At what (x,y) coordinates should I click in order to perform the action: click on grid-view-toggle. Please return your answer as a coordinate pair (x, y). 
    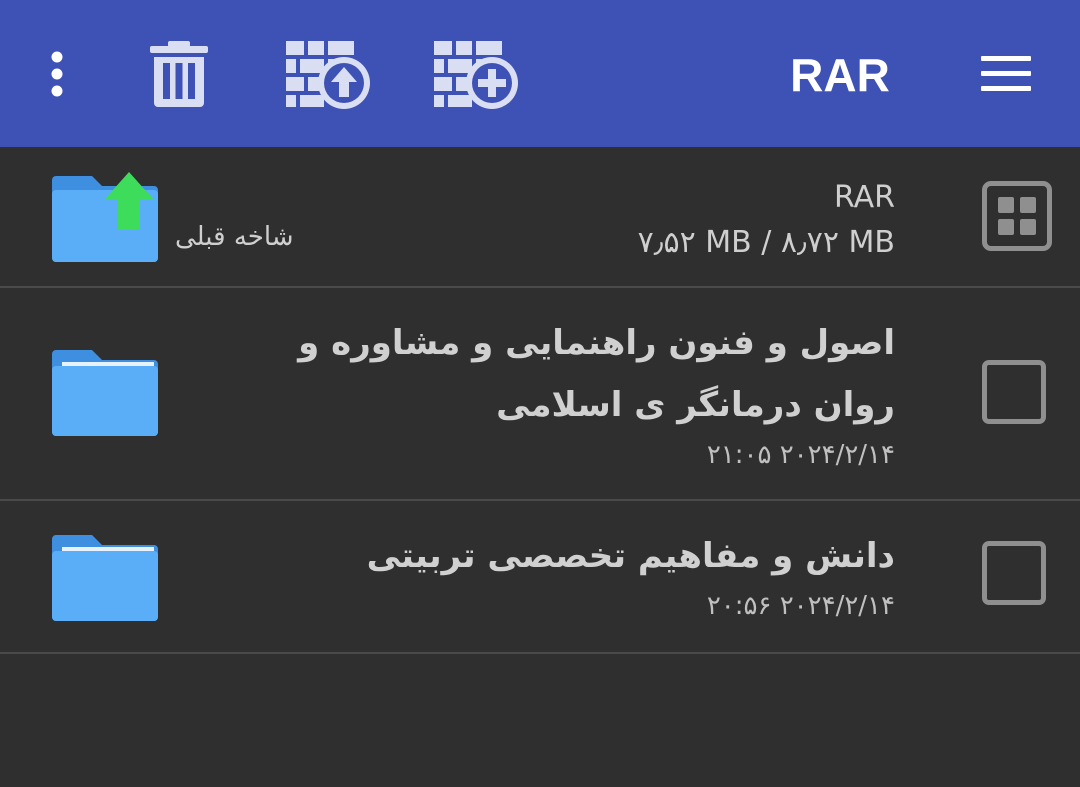
    Looking at the image, I should click on (1017, 216).